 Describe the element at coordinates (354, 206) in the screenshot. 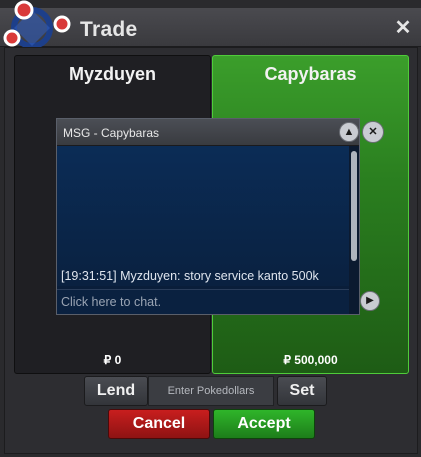

I see `chat-scroll-thumb` at that location.